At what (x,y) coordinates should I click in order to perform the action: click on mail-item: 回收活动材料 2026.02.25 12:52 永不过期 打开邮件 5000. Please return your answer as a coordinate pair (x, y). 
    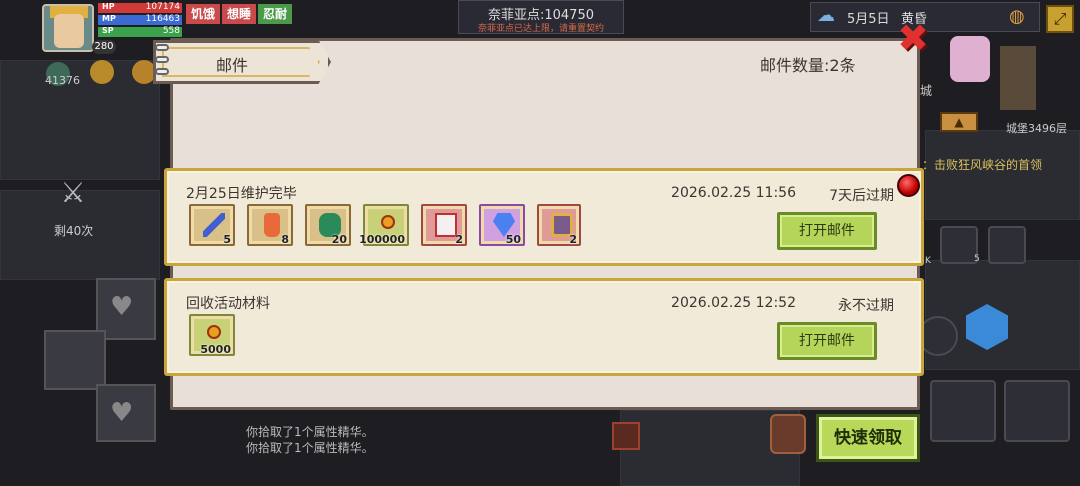
    Looking at the image, I should click on (544, 327).